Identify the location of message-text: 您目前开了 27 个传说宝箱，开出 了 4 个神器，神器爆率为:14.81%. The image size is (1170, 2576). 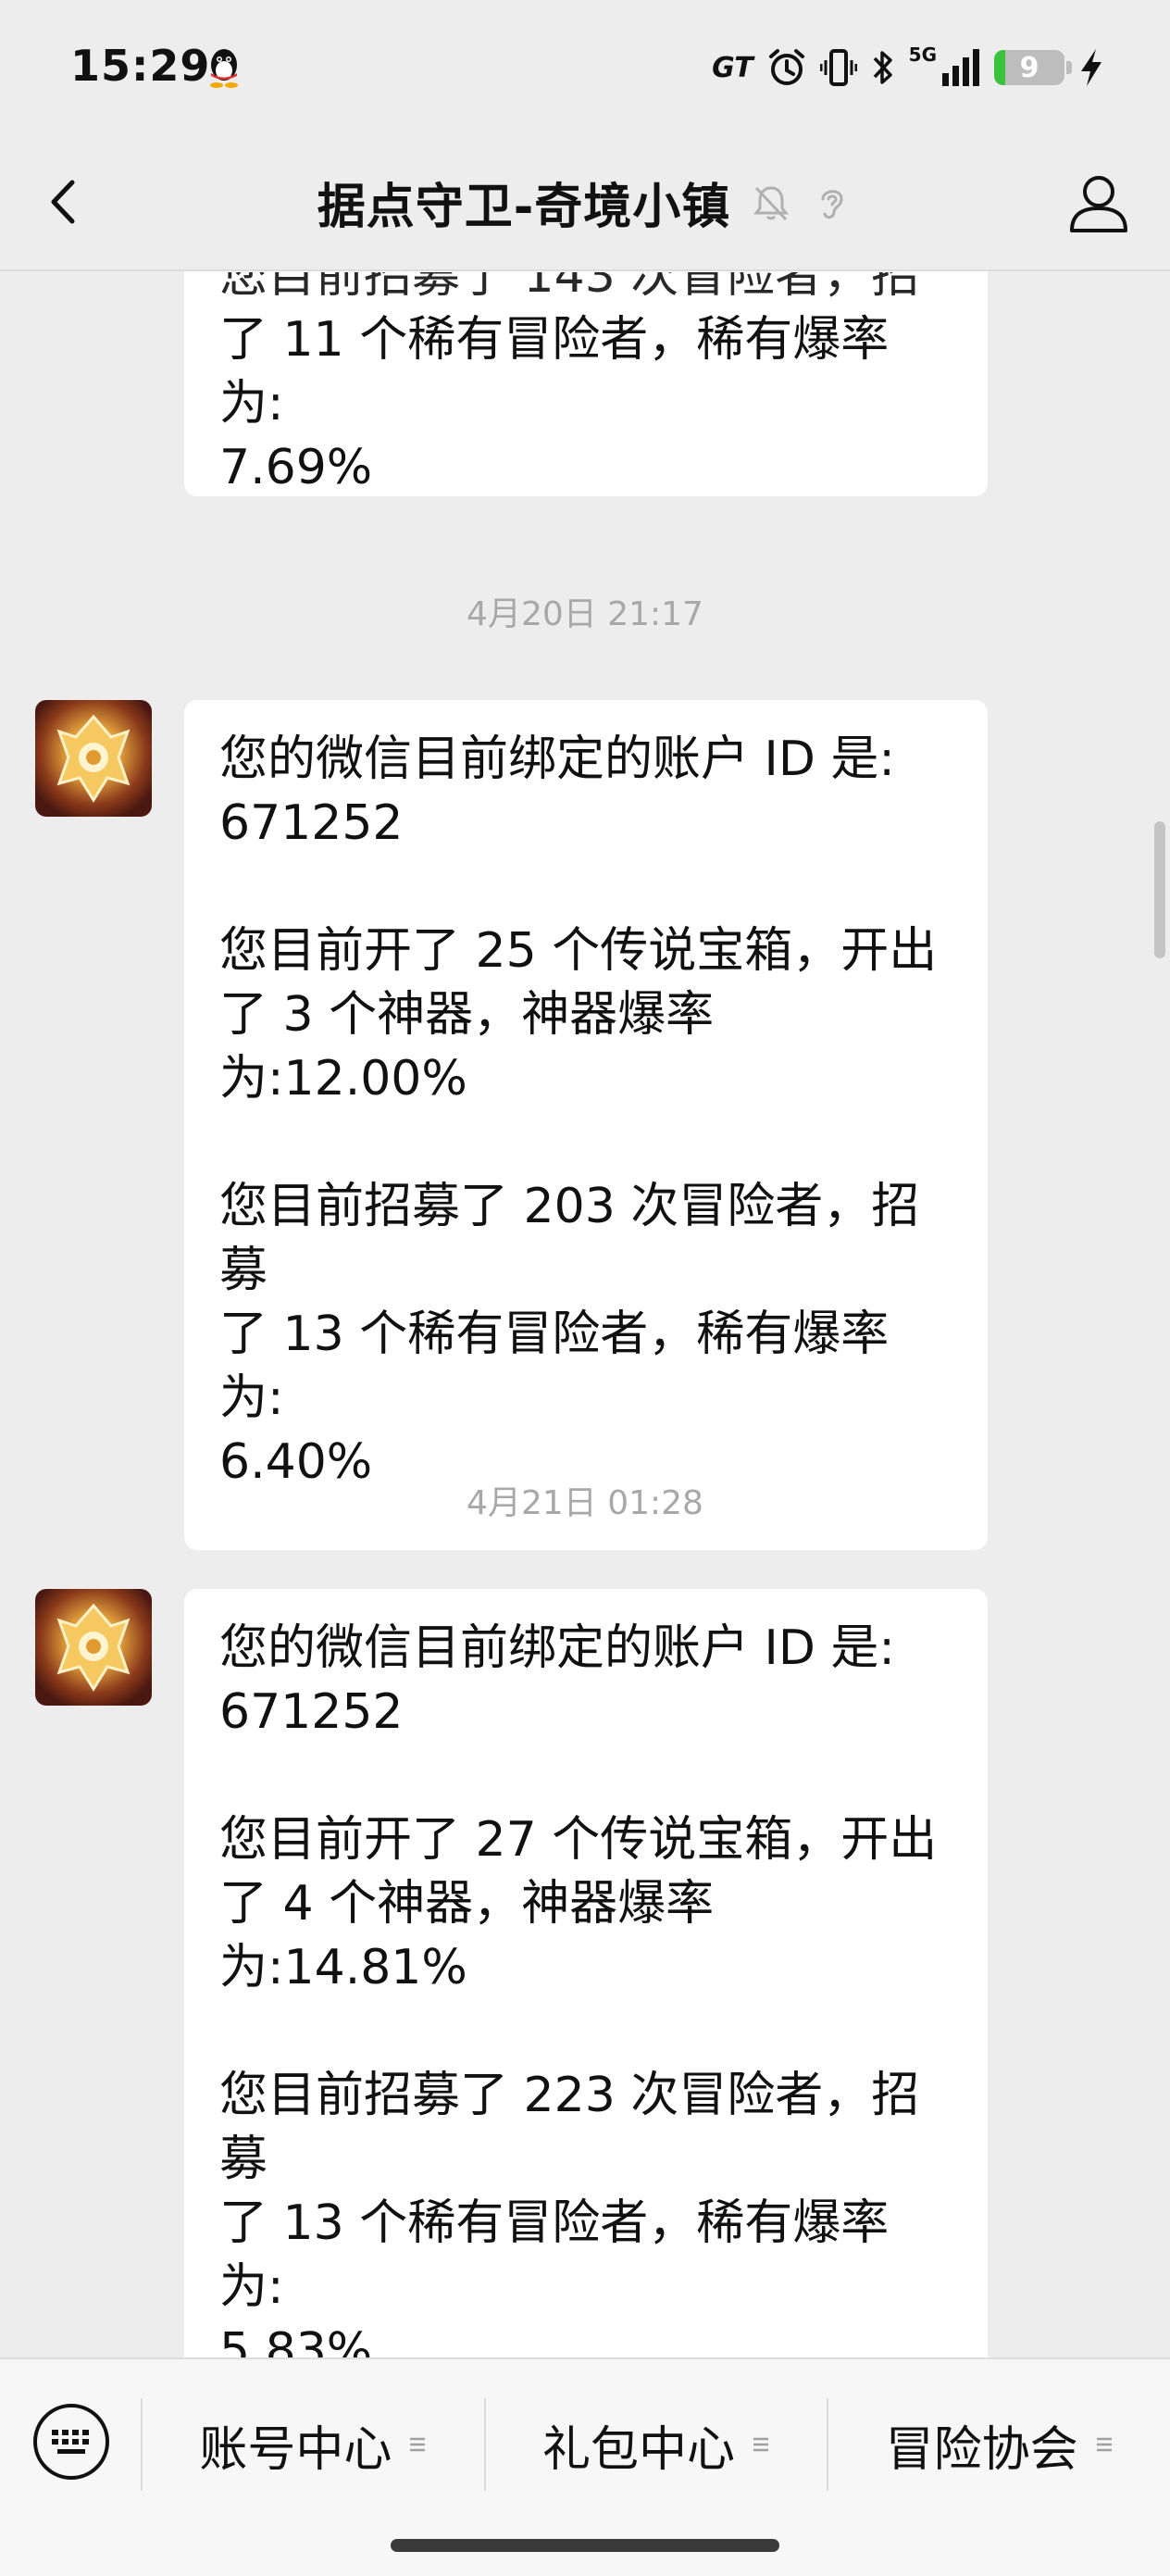
(578, 1904).